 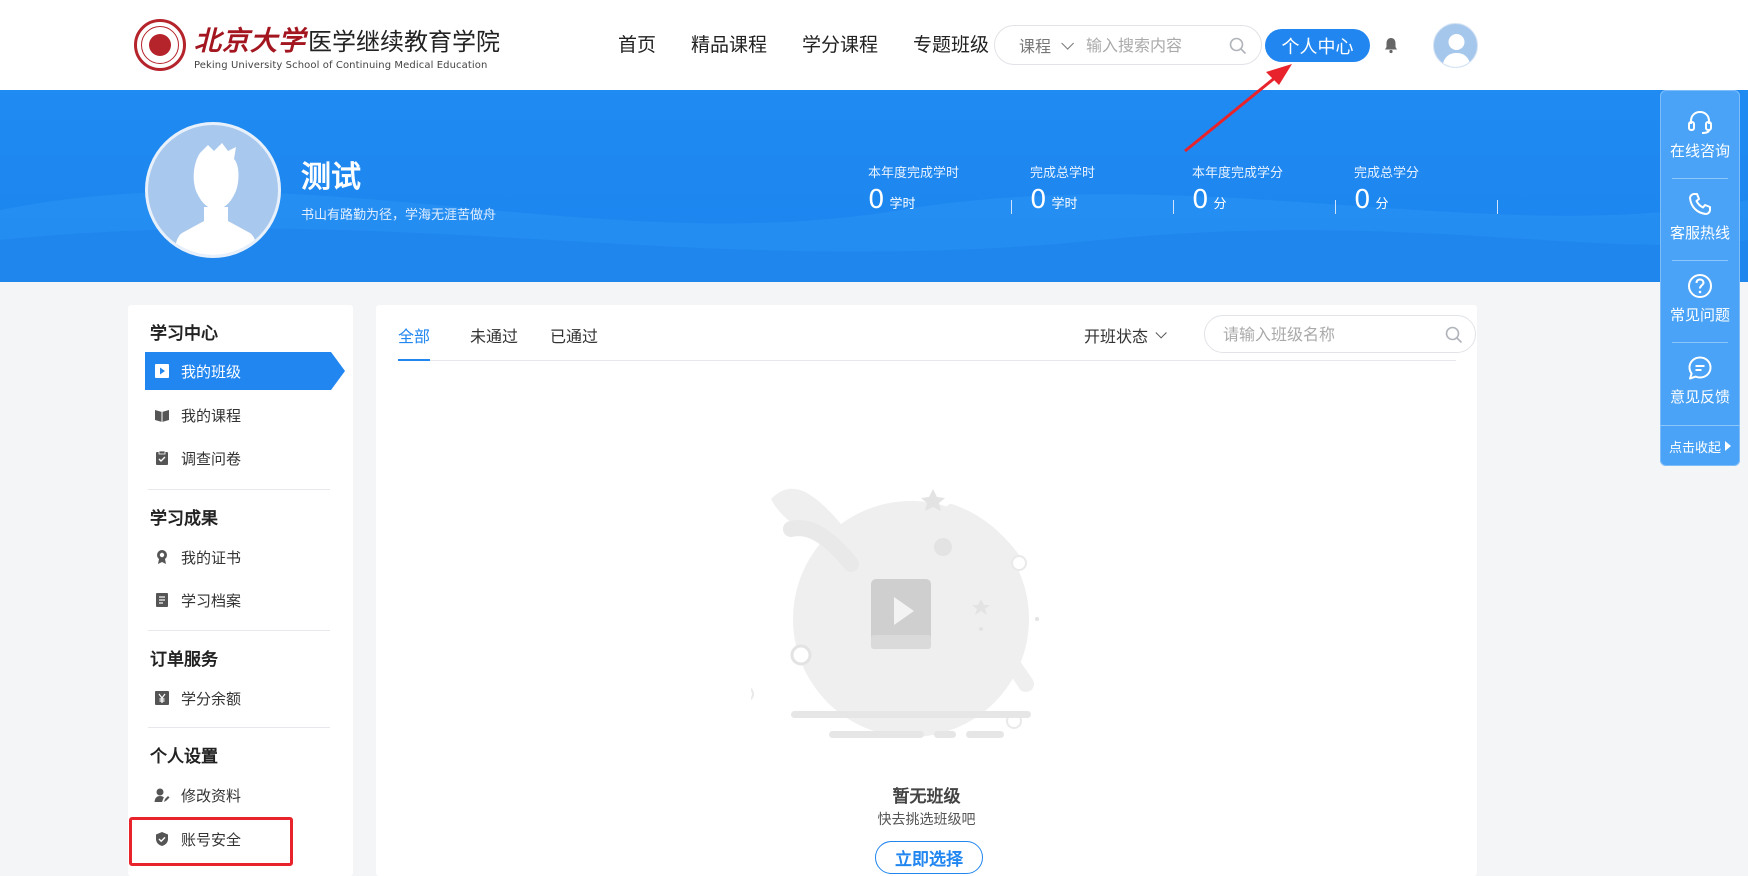 What do you see at coordinates (1699, 397) in the screenshot?
I see `feedback-label: 意见反馈` at bounding box center [1699, 397].